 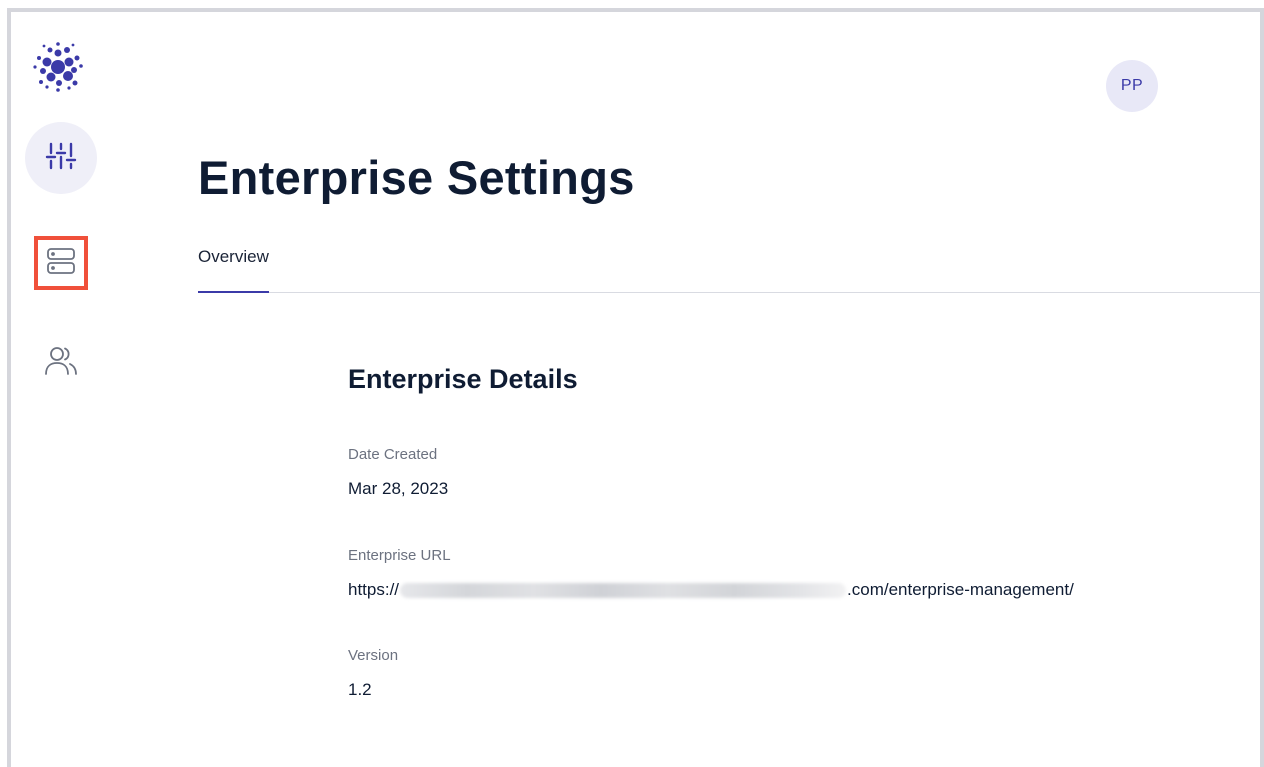 I want to click on sidebar-item-settings, so click(x=61, y=158).